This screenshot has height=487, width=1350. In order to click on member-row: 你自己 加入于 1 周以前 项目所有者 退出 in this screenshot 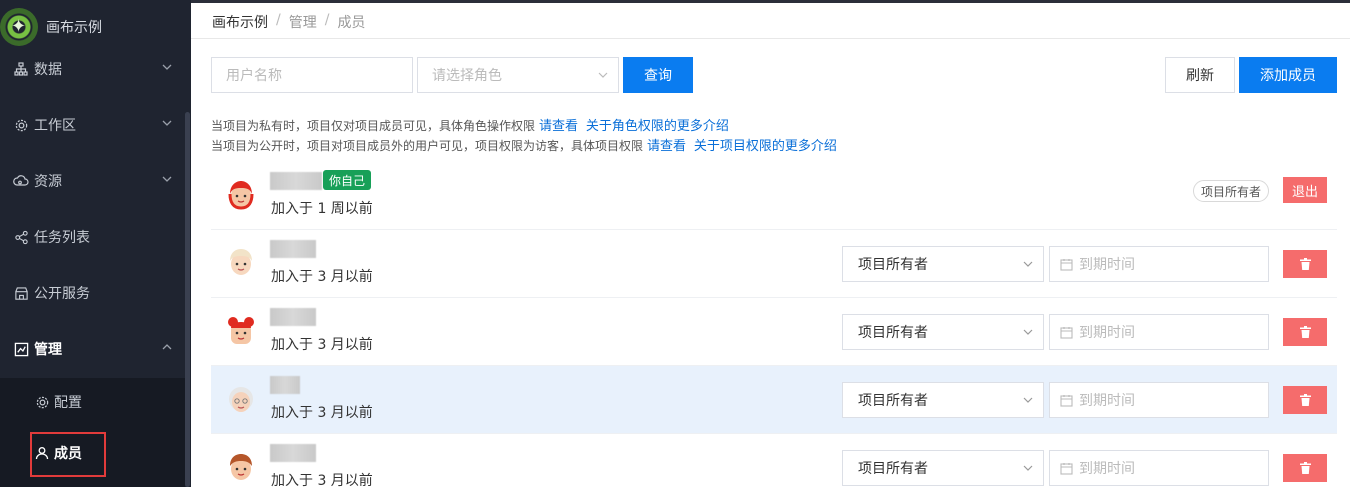, I will do `click(774, 196)`.